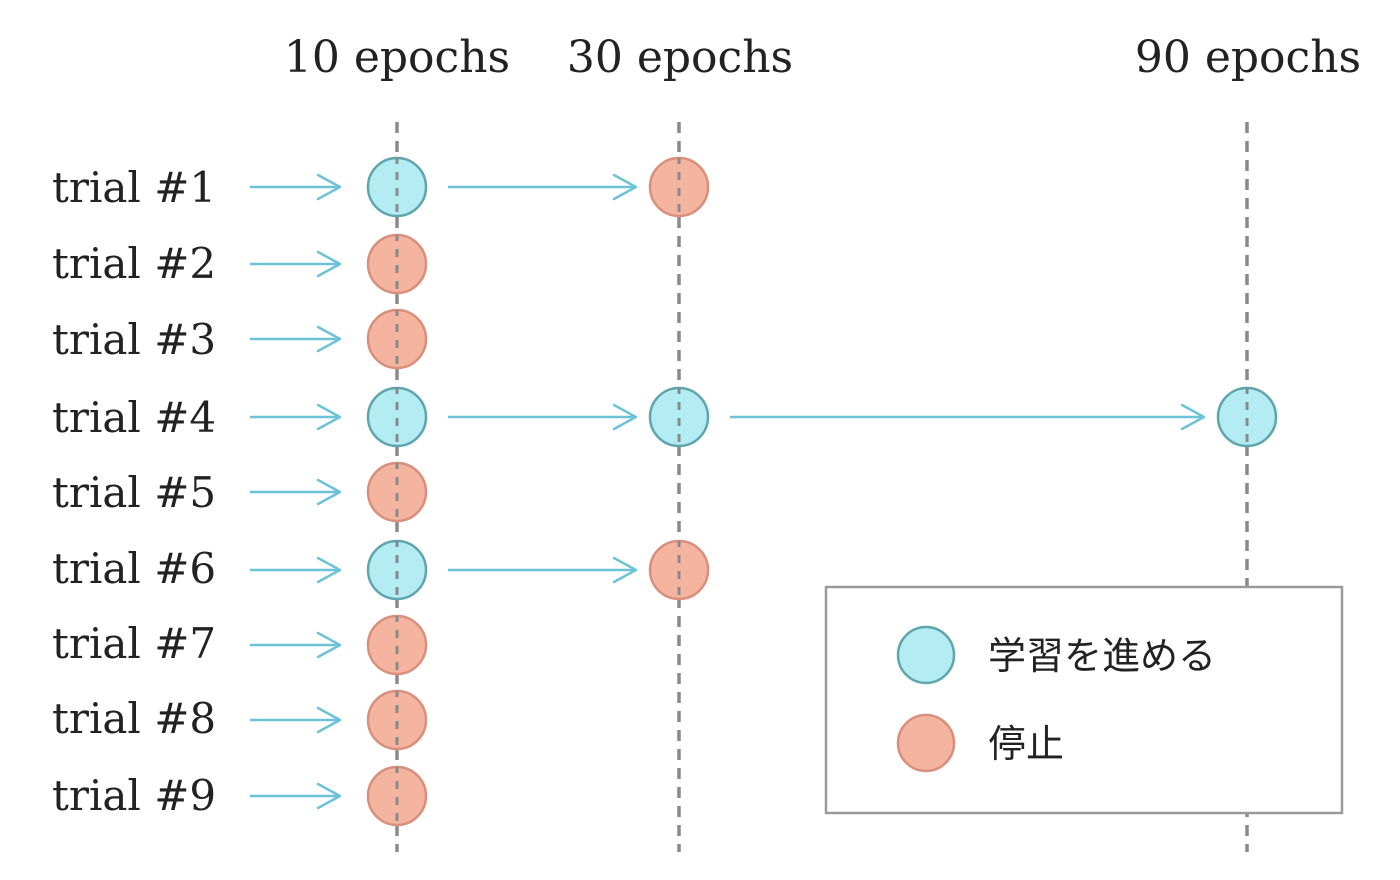 The image size is (1400, 880). What do you see at coordinates (296, 492) in the screenshot?
I see `trial-5-entry-arrow` at bounding box center [296, 492].